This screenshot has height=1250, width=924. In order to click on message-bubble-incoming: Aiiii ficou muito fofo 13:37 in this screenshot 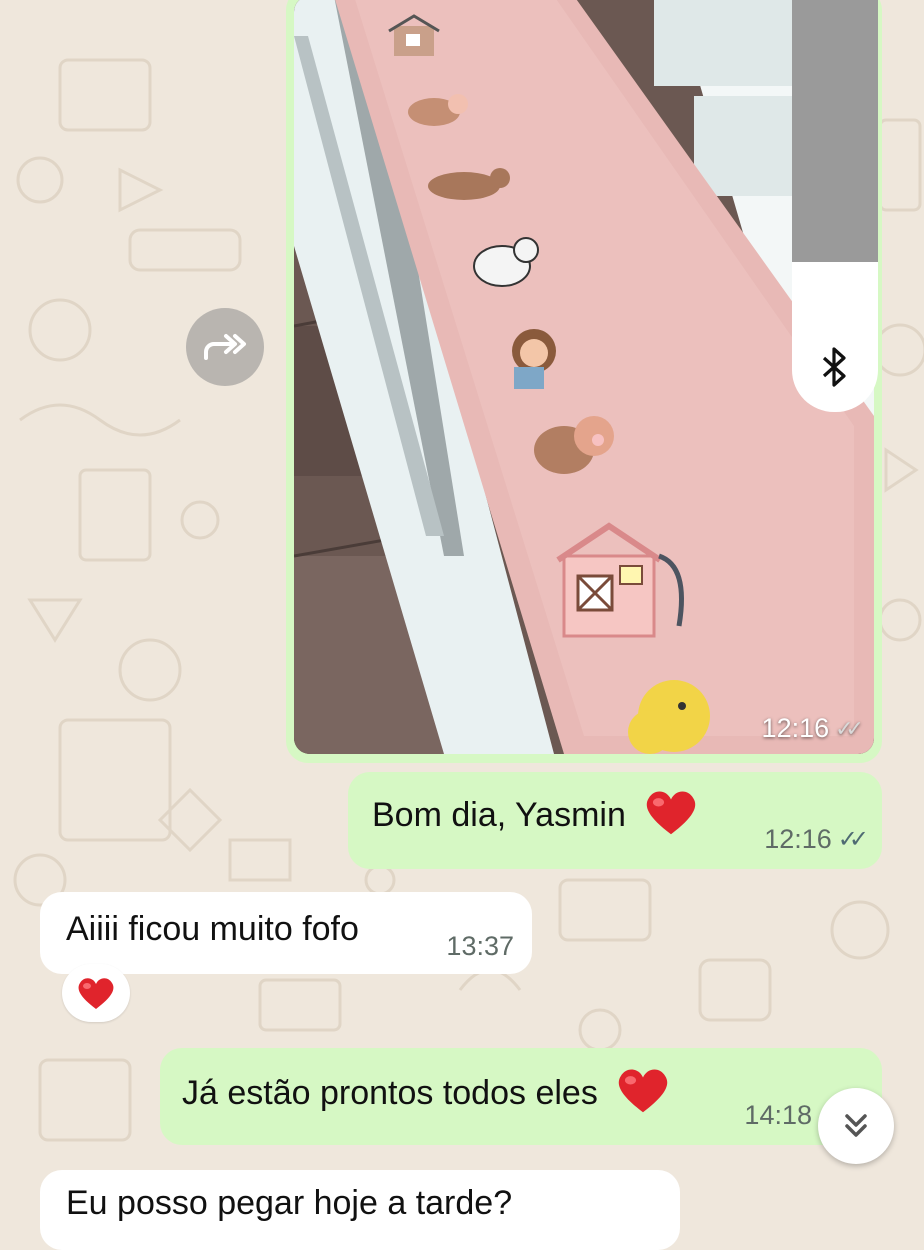, I will do `click(286, 933)`.